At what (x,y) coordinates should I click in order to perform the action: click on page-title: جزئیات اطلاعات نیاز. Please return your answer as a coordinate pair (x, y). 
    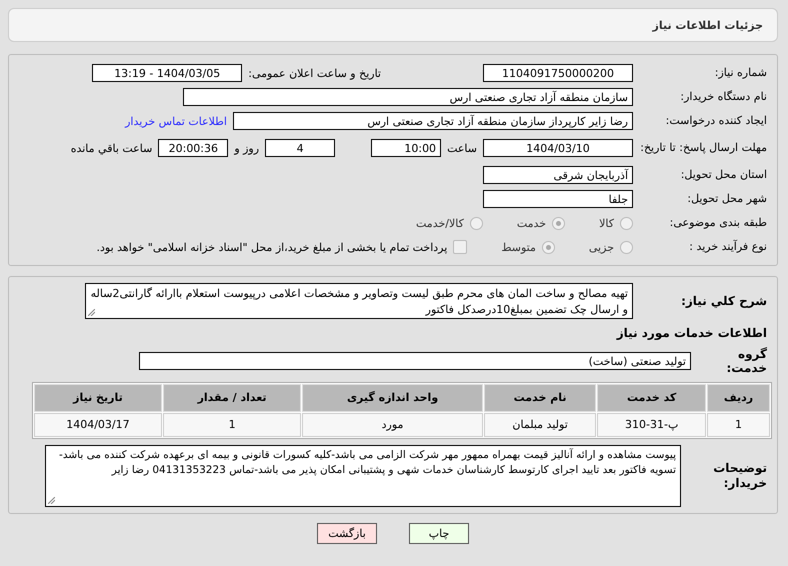
    Looking at the image, I should click on (707, 25).